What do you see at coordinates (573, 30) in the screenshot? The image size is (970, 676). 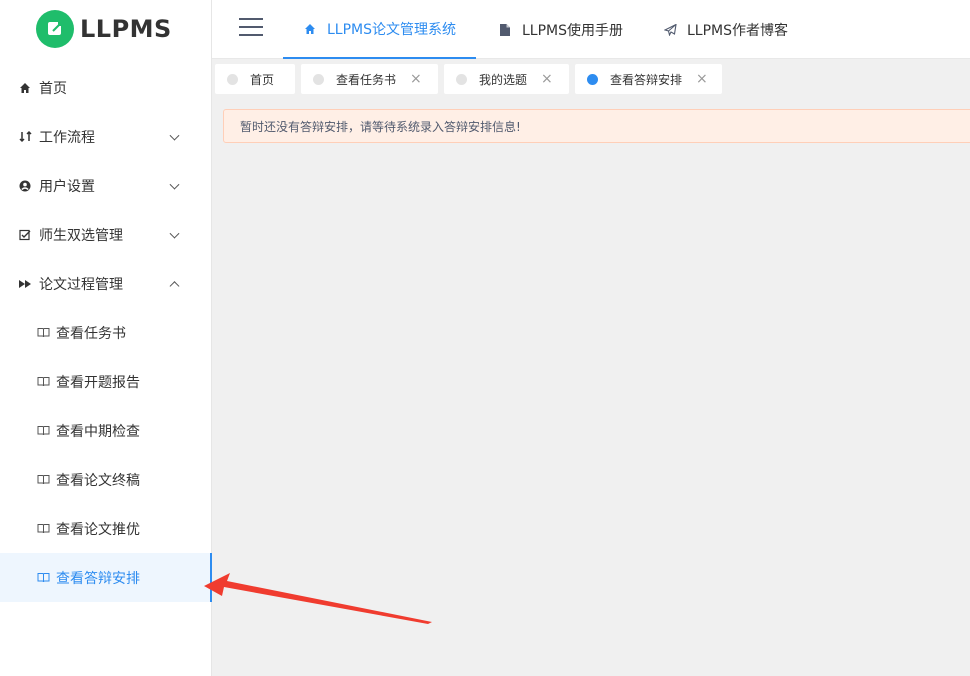 I see `tab-label: LLPMS使用手册` at bounding box center [573, 30].